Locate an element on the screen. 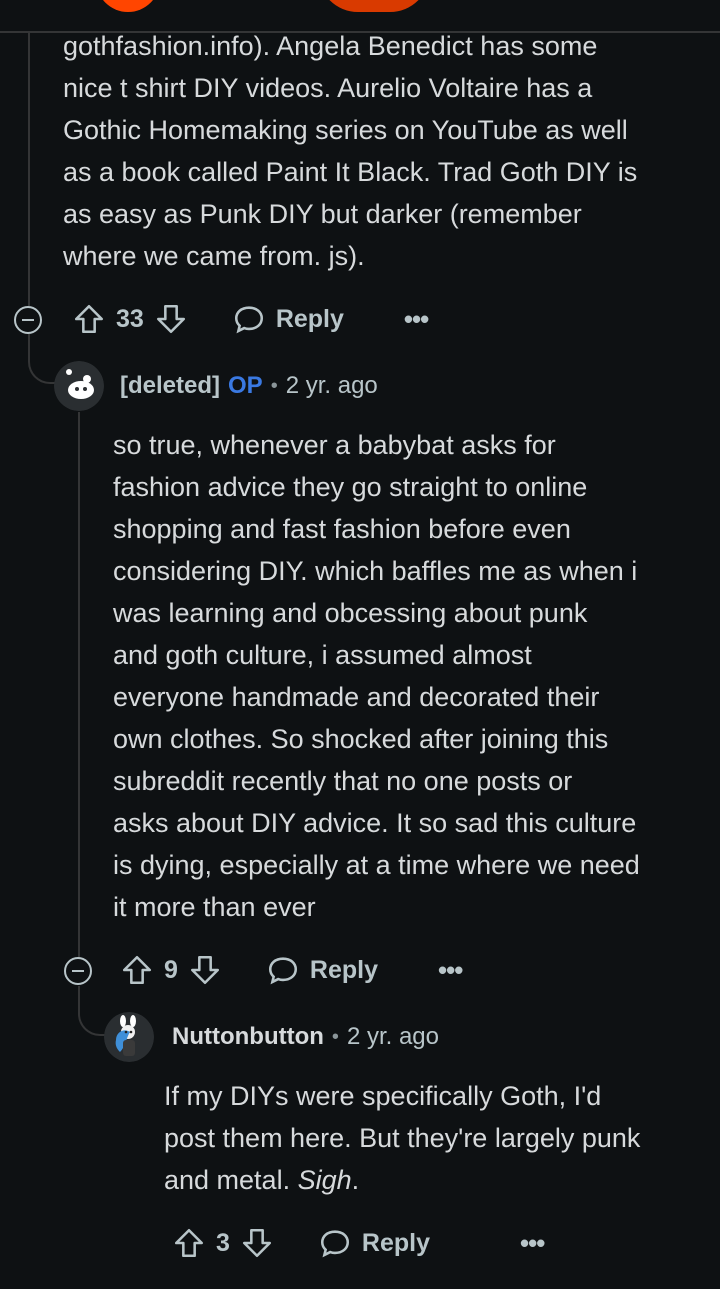 The height and width of the screenshot is (1289, 720). comment-actions: 9 Reply ••• is located at coordinates (291, 970).